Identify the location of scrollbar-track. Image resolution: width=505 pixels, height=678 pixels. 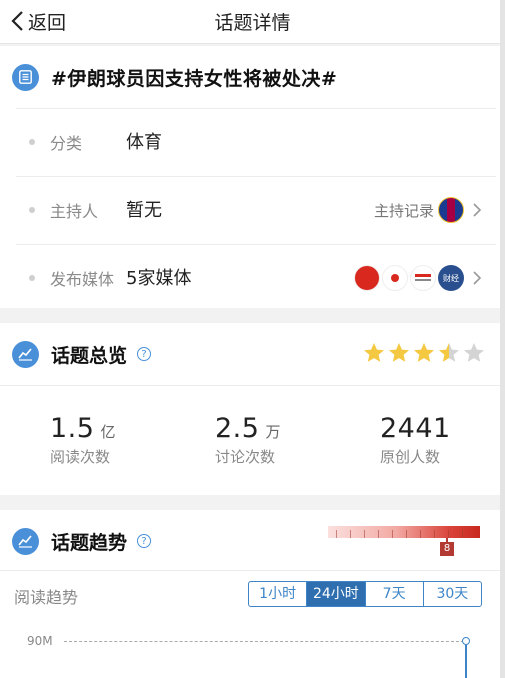
(502, 339).